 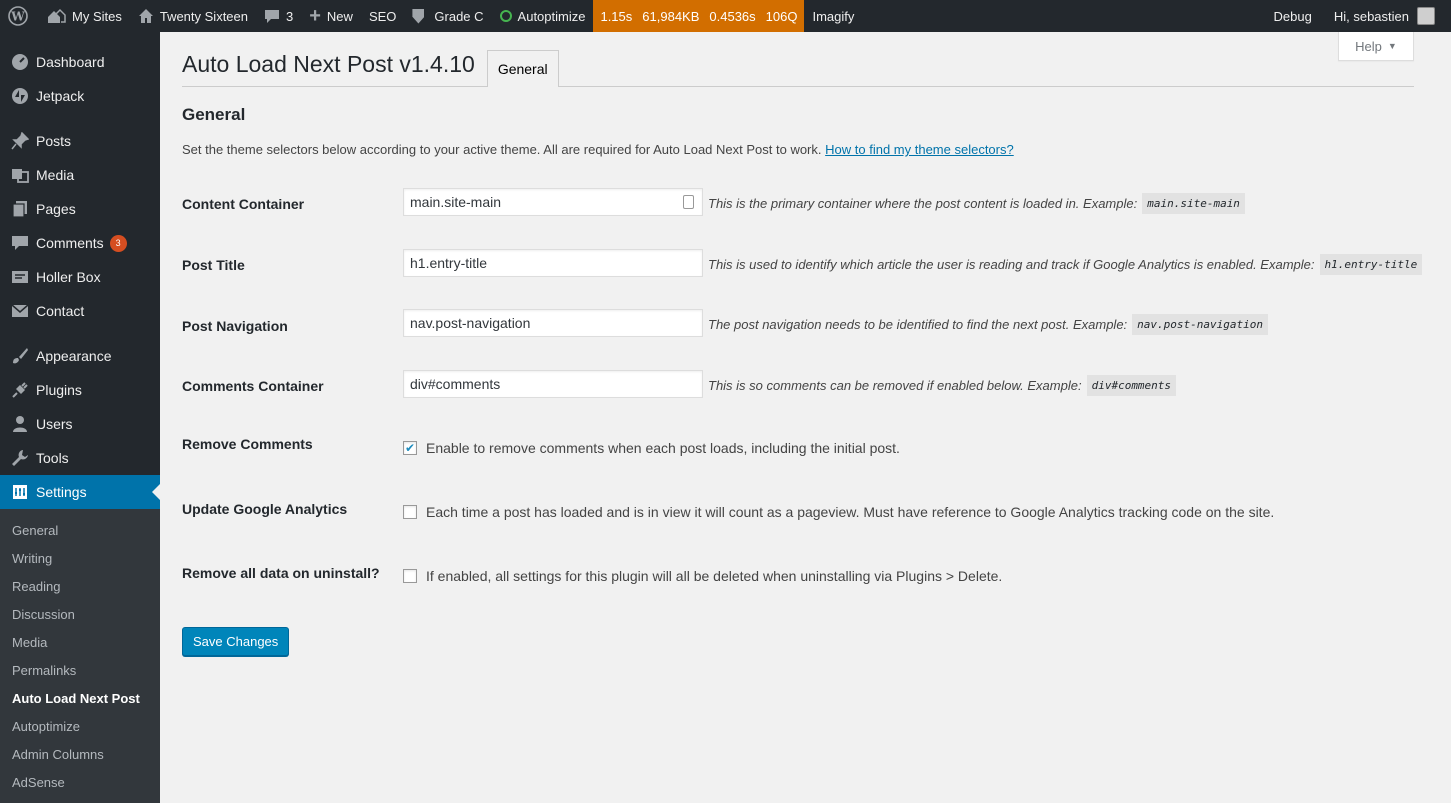 What do you see at coordinates (203, 16) in the screenshot?
I see `site-name-label: Twenty Sixteen` at bounding box center [203, 16].